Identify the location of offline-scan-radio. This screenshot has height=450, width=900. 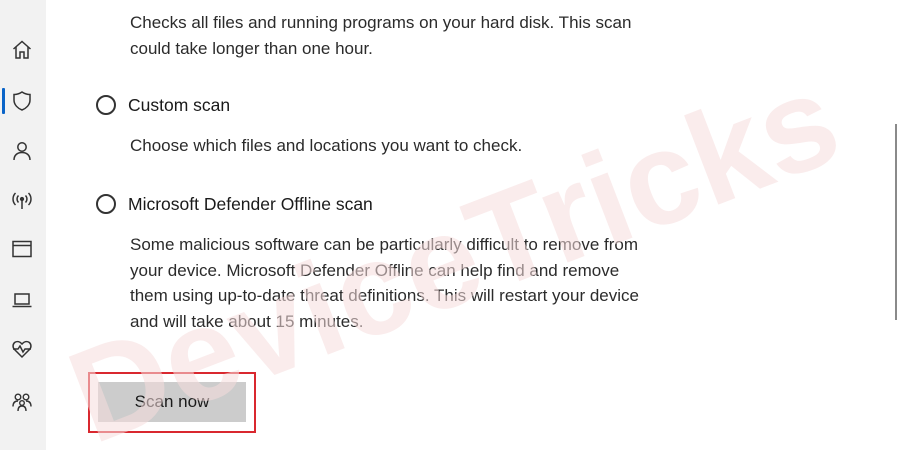
(106, 204).